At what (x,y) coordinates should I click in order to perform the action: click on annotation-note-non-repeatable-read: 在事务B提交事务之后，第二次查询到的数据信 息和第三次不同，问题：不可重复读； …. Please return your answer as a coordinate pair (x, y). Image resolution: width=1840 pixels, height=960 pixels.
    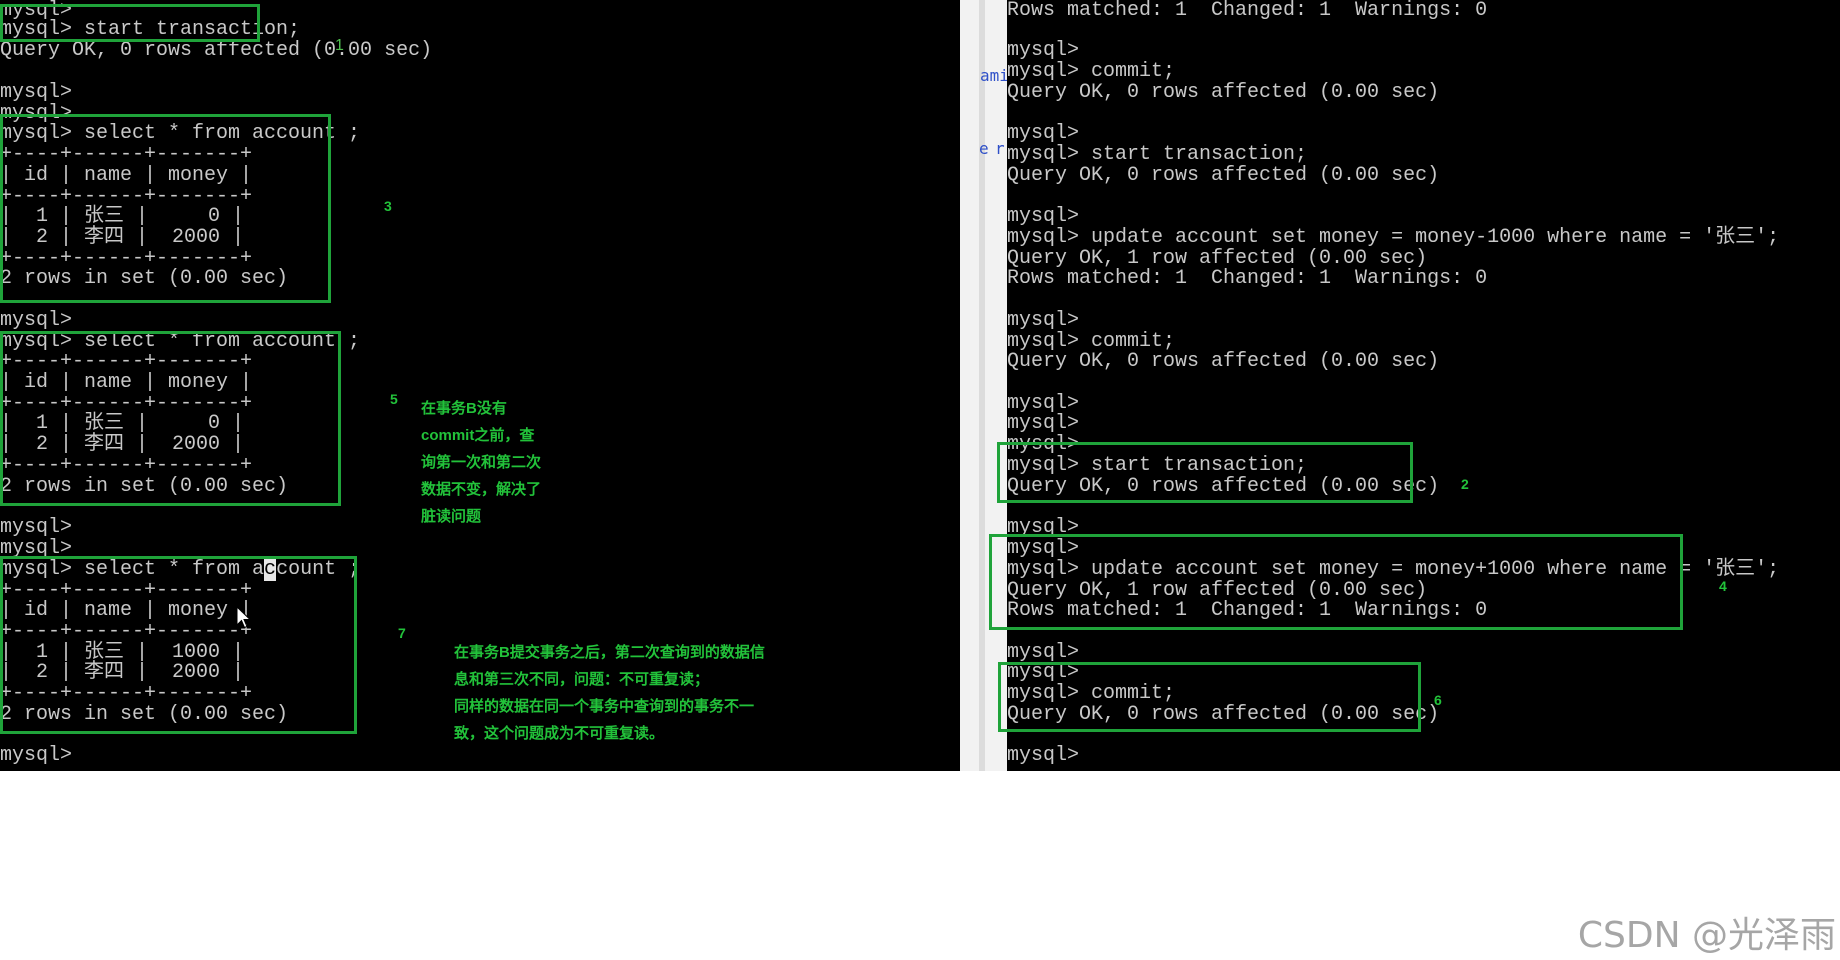
    Looking at the image, I should click on (609, 693).